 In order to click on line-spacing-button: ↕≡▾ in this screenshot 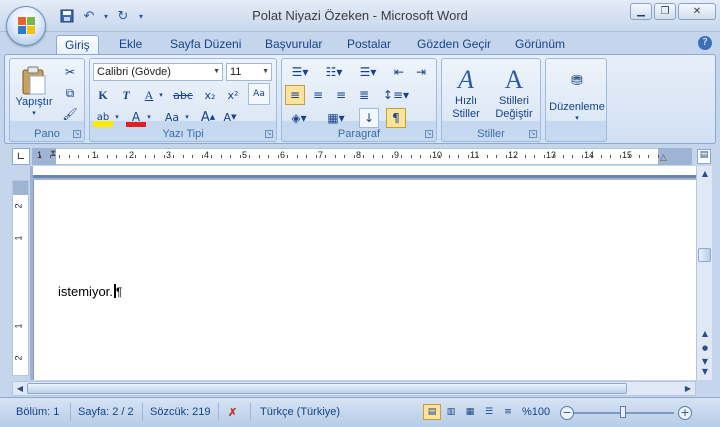, I will do `click(396, 95)`.